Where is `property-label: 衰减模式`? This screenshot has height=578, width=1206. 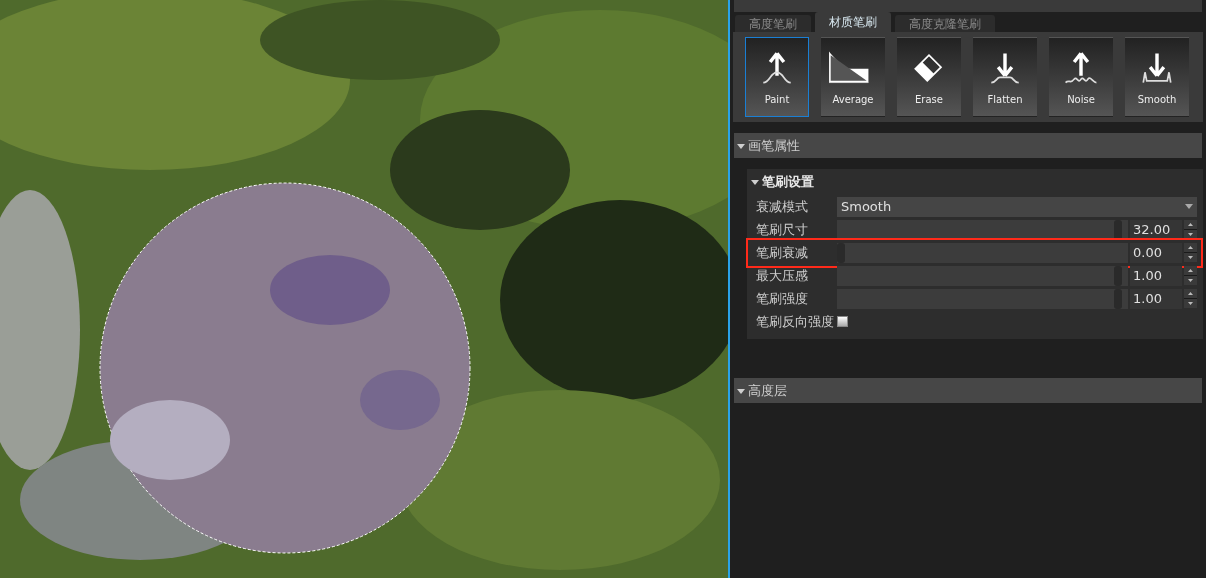
property-label: 衰减模式 is located at coordinates (782, 206).